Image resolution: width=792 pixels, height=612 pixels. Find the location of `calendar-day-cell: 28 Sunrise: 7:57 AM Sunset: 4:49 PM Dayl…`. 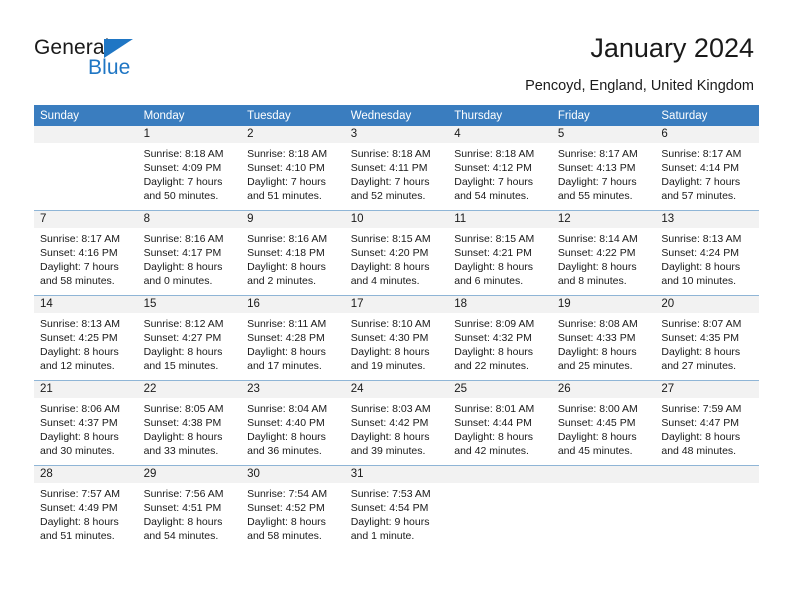

calendar-day-cell: 28 Sunrise: 7:57 AM Sunset: 4:49 PM Dayl… is located at coordinates (86, 507).